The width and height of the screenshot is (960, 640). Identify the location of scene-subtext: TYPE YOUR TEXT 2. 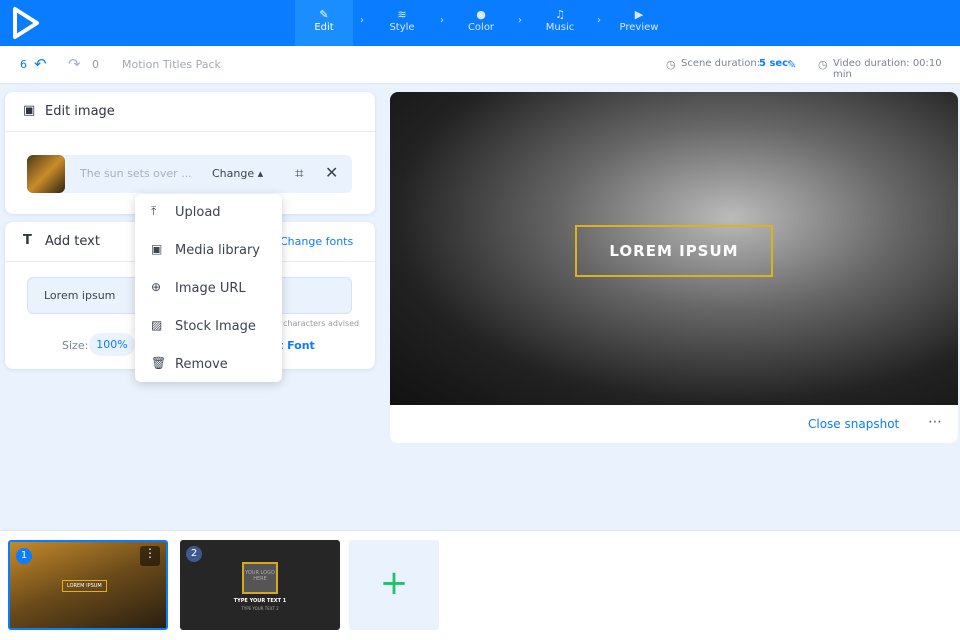
(260, 608).